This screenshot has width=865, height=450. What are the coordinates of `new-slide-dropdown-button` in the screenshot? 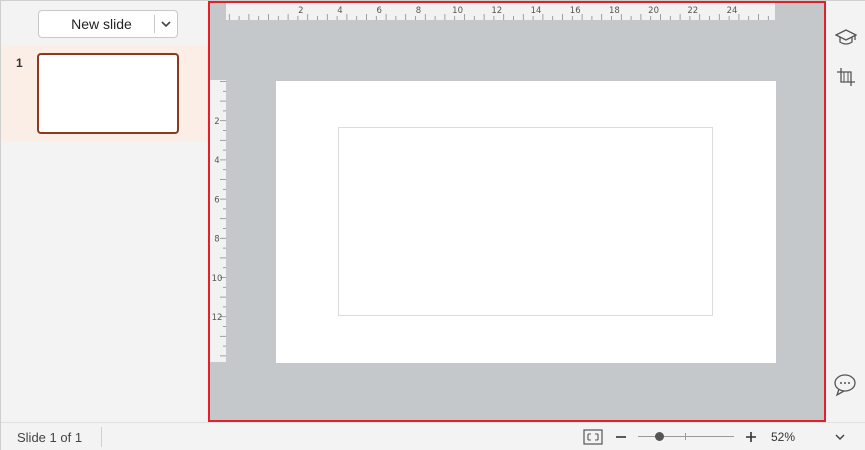 It's located at (166, 24).